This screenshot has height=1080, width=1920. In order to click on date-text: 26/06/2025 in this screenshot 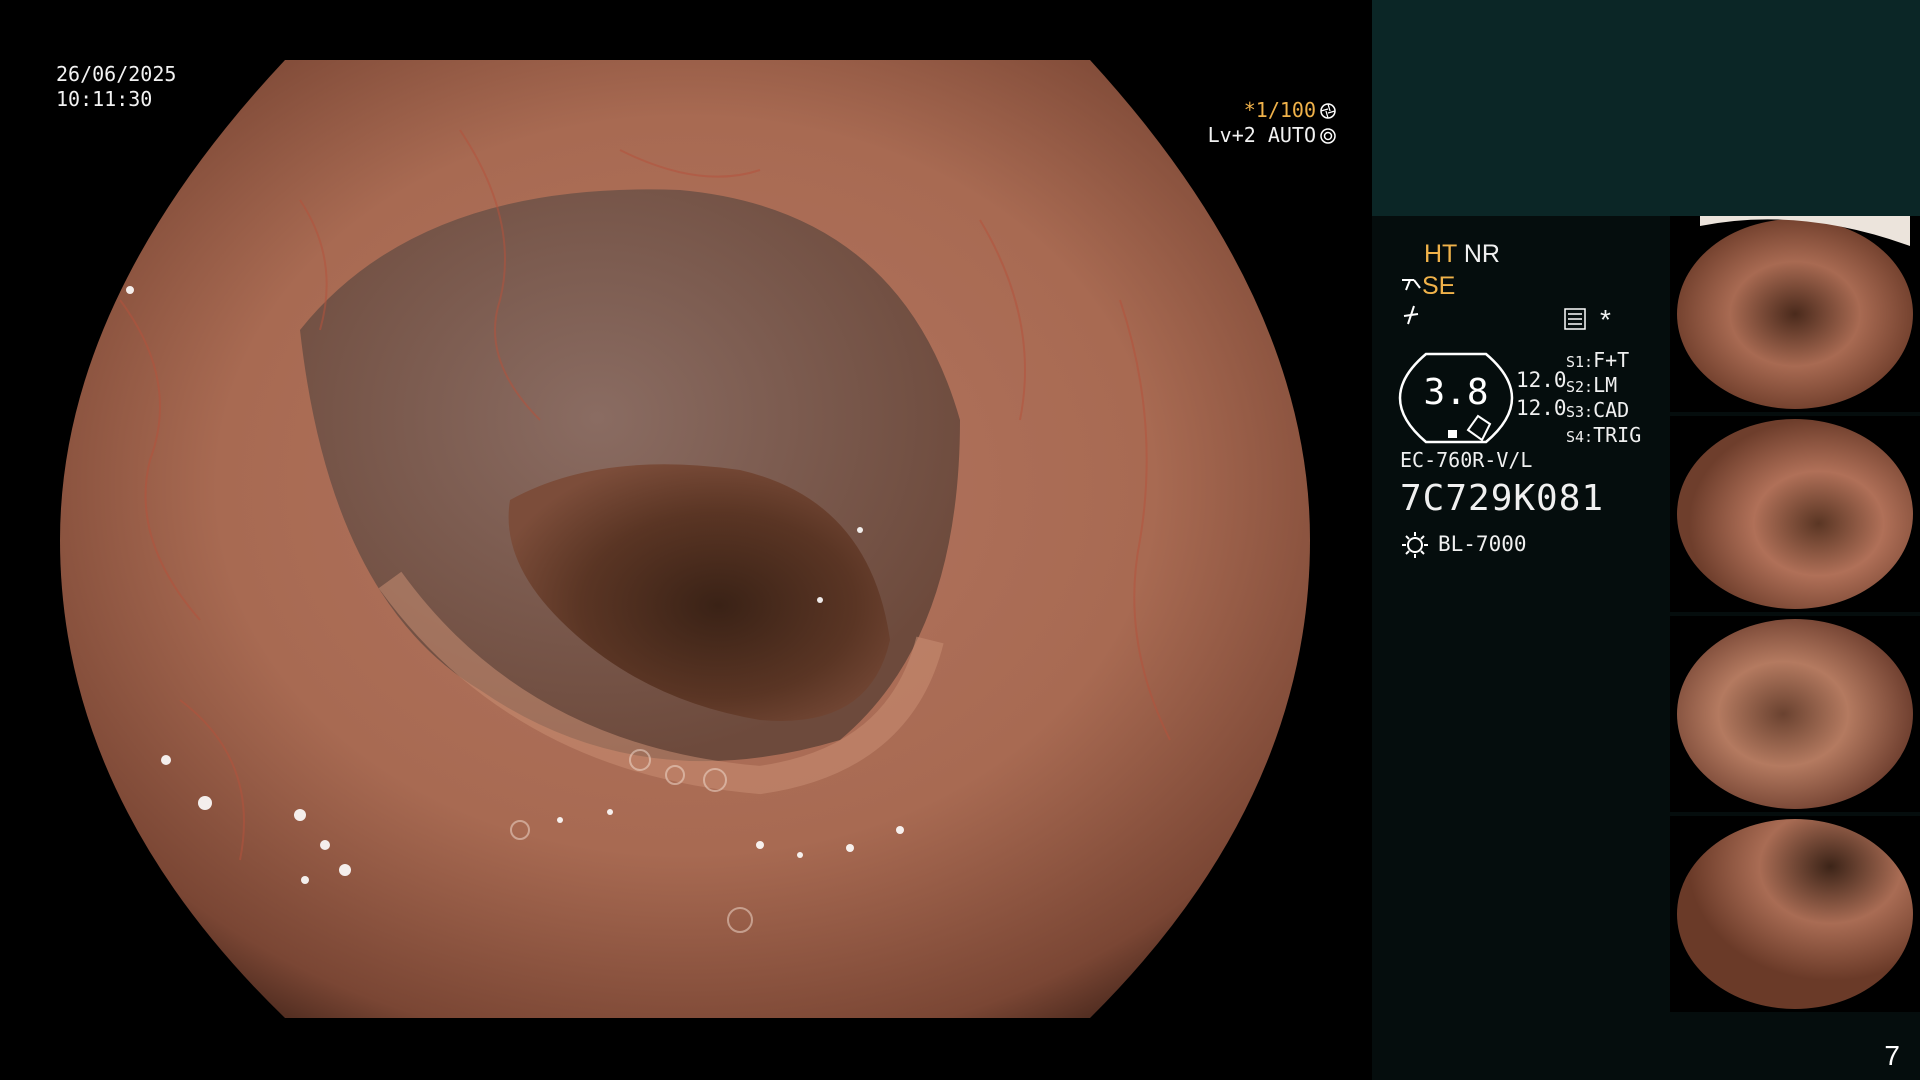, I will do `click(116, 74)`.